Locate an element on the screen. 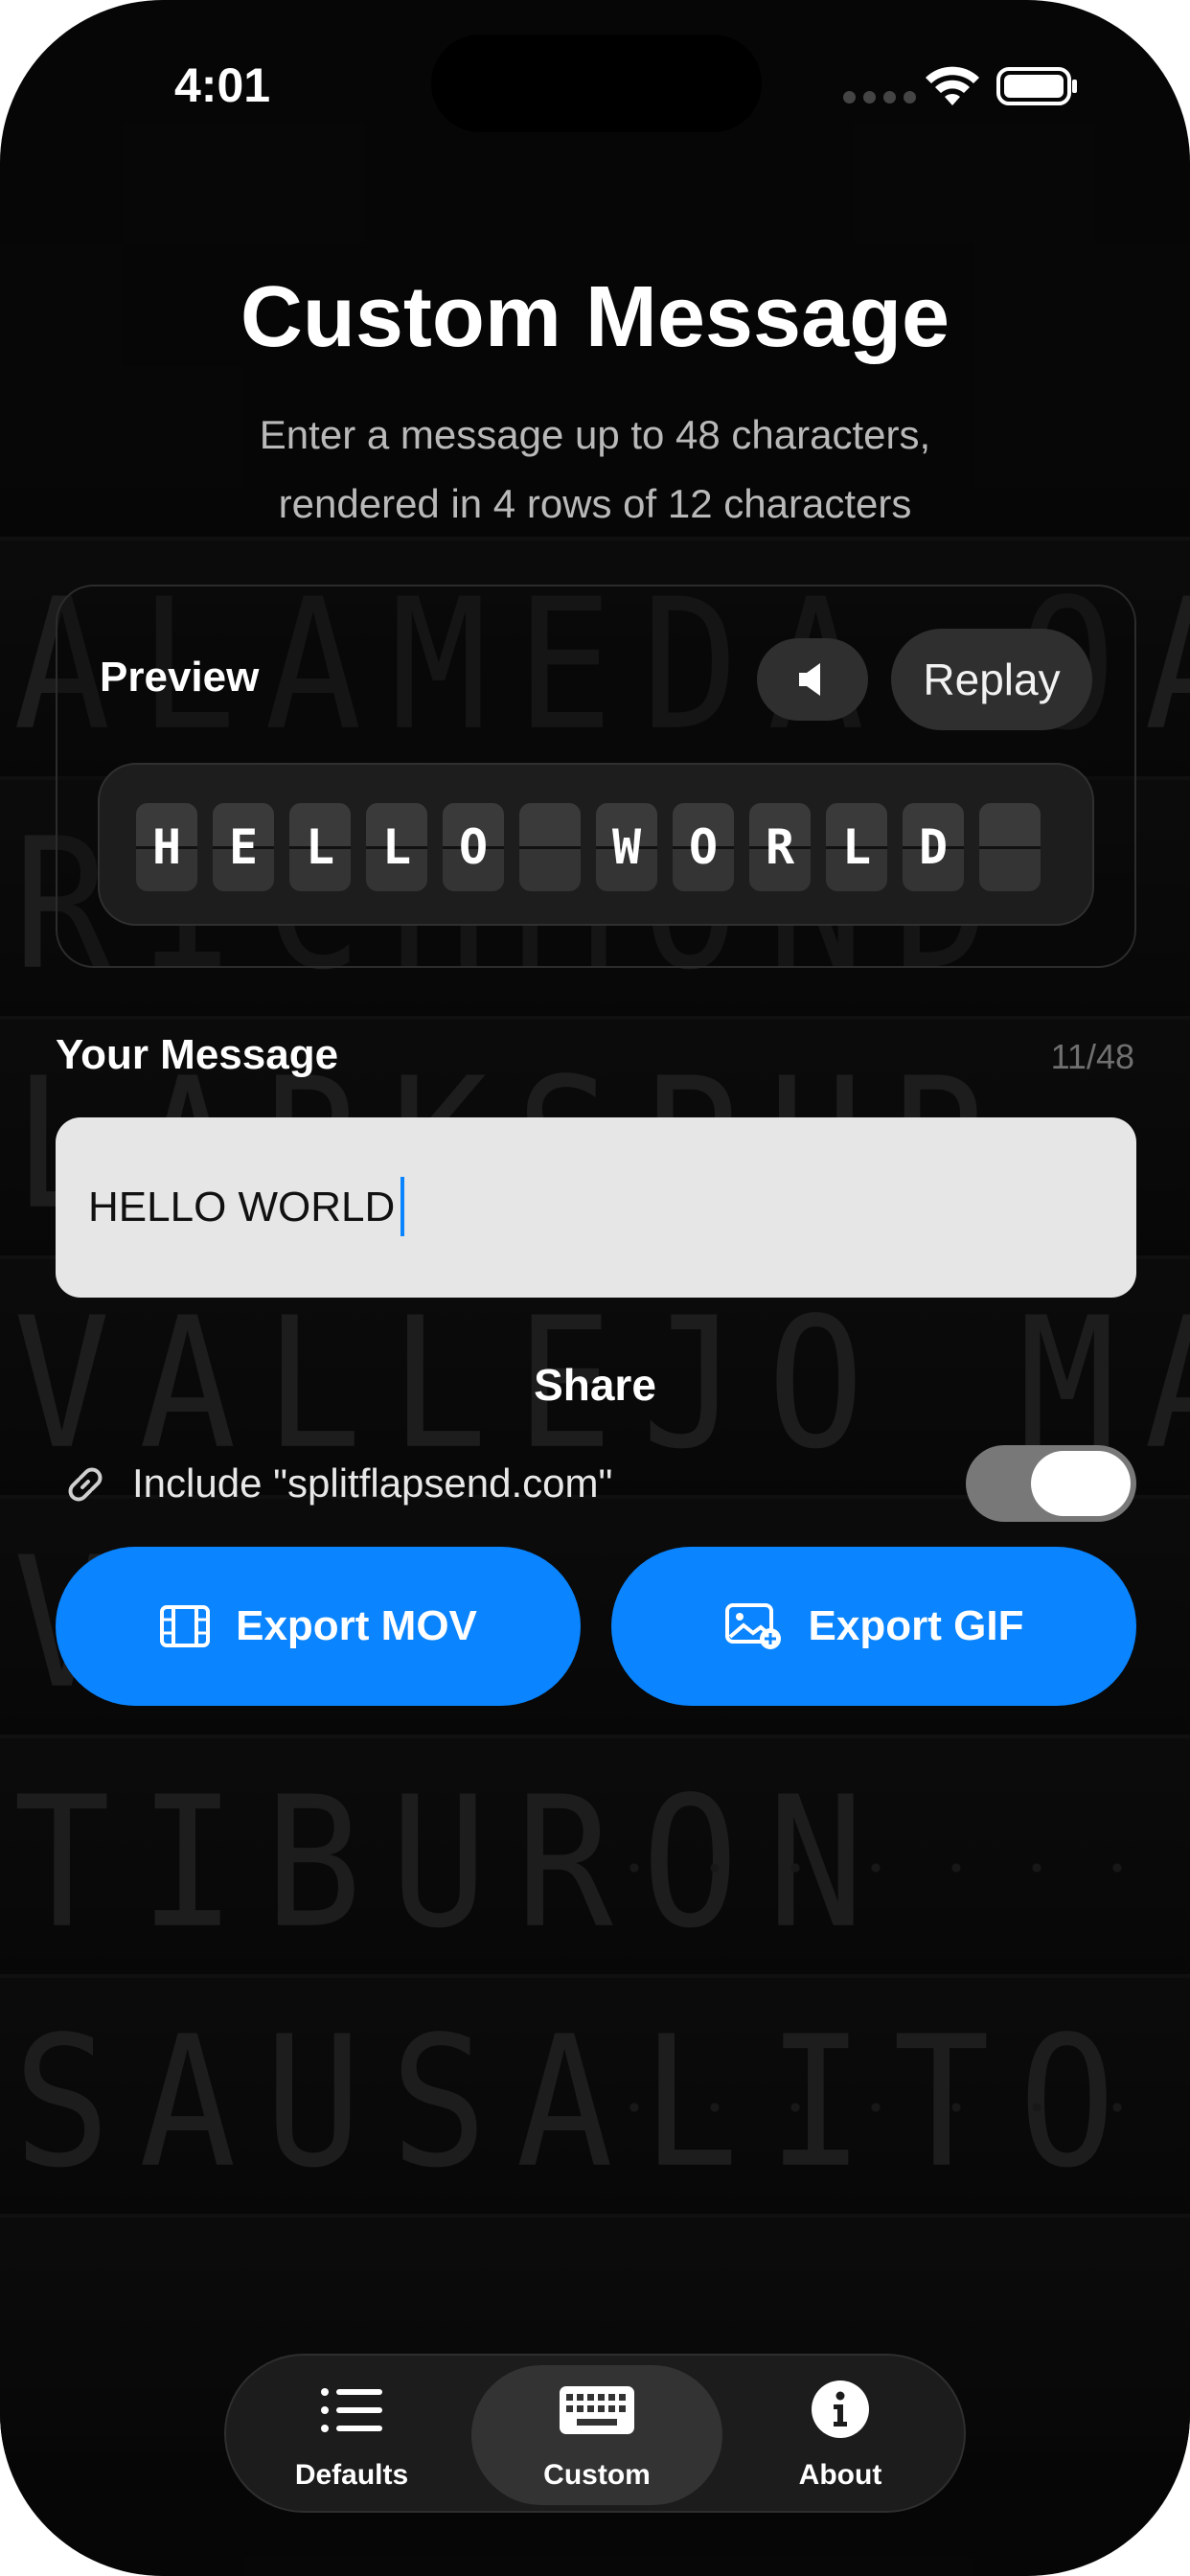 This screenshot has width=1190, height=2576. replay-button: Replay is located at coordinates (991, 679).